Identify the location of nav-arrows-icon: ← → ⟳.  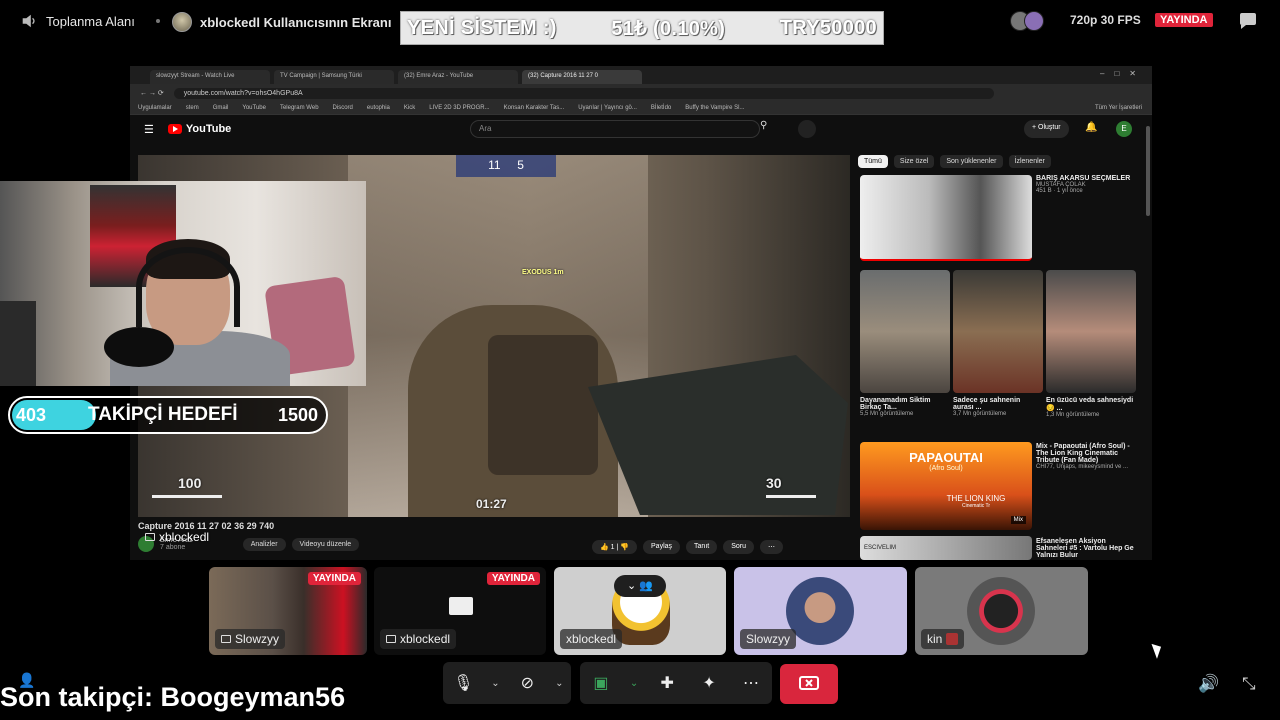
(152, 93).